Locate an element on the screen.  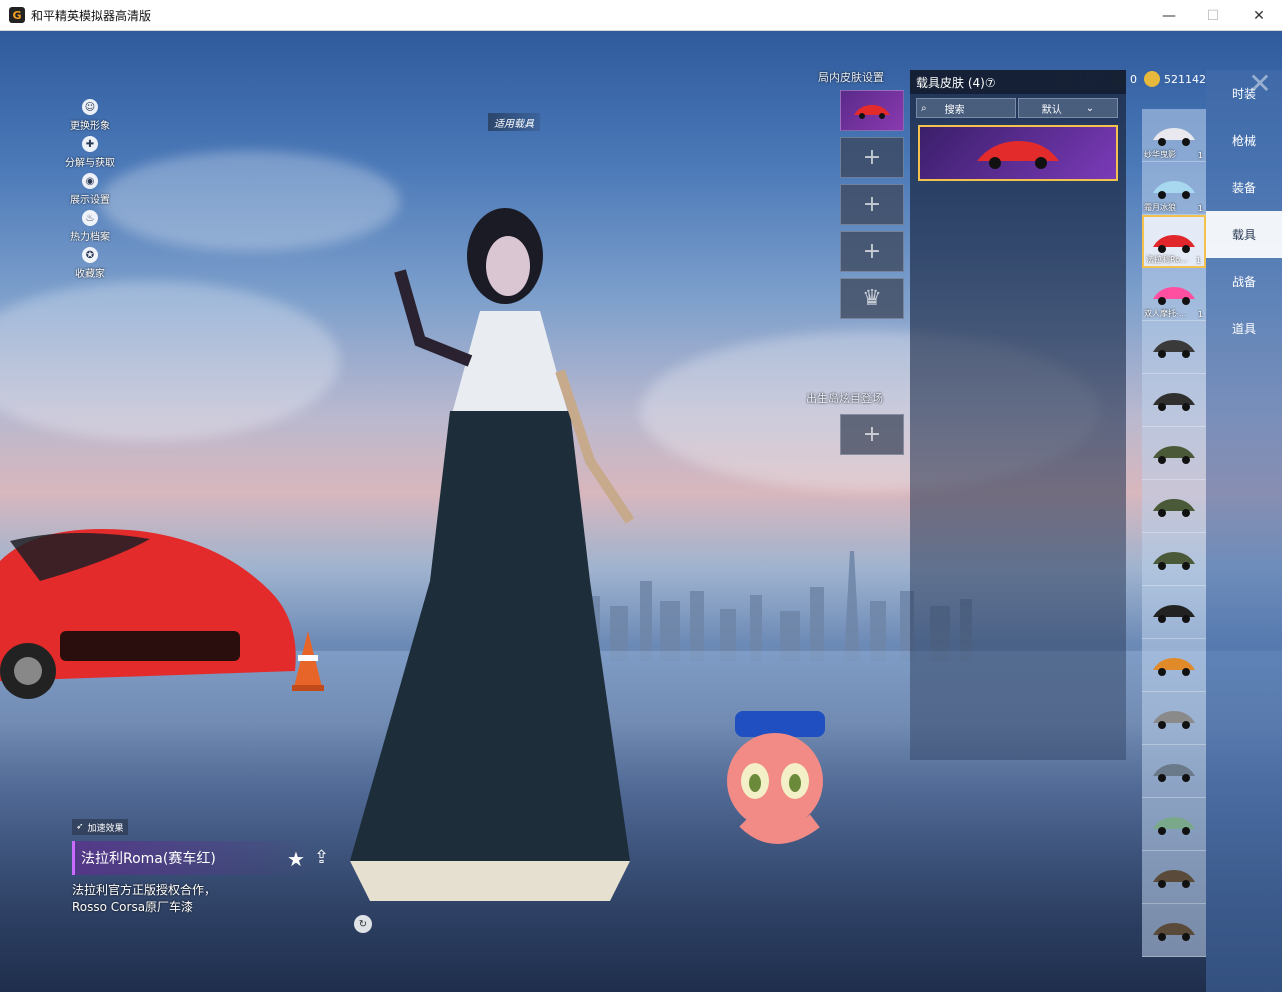
vehicle-name: 纱华曳影 is located at coordinates (1160, 154).